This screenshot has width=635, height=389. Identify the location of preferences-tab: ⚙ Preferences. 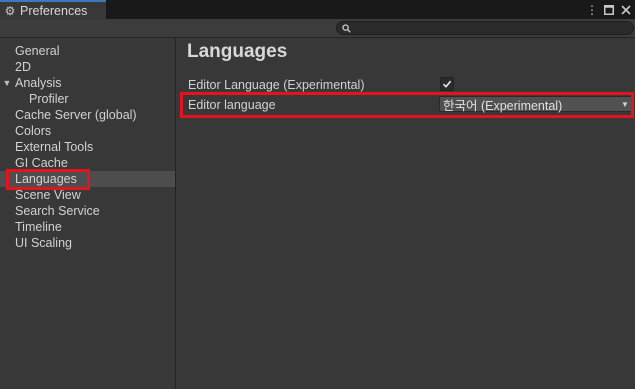
(53, 9).